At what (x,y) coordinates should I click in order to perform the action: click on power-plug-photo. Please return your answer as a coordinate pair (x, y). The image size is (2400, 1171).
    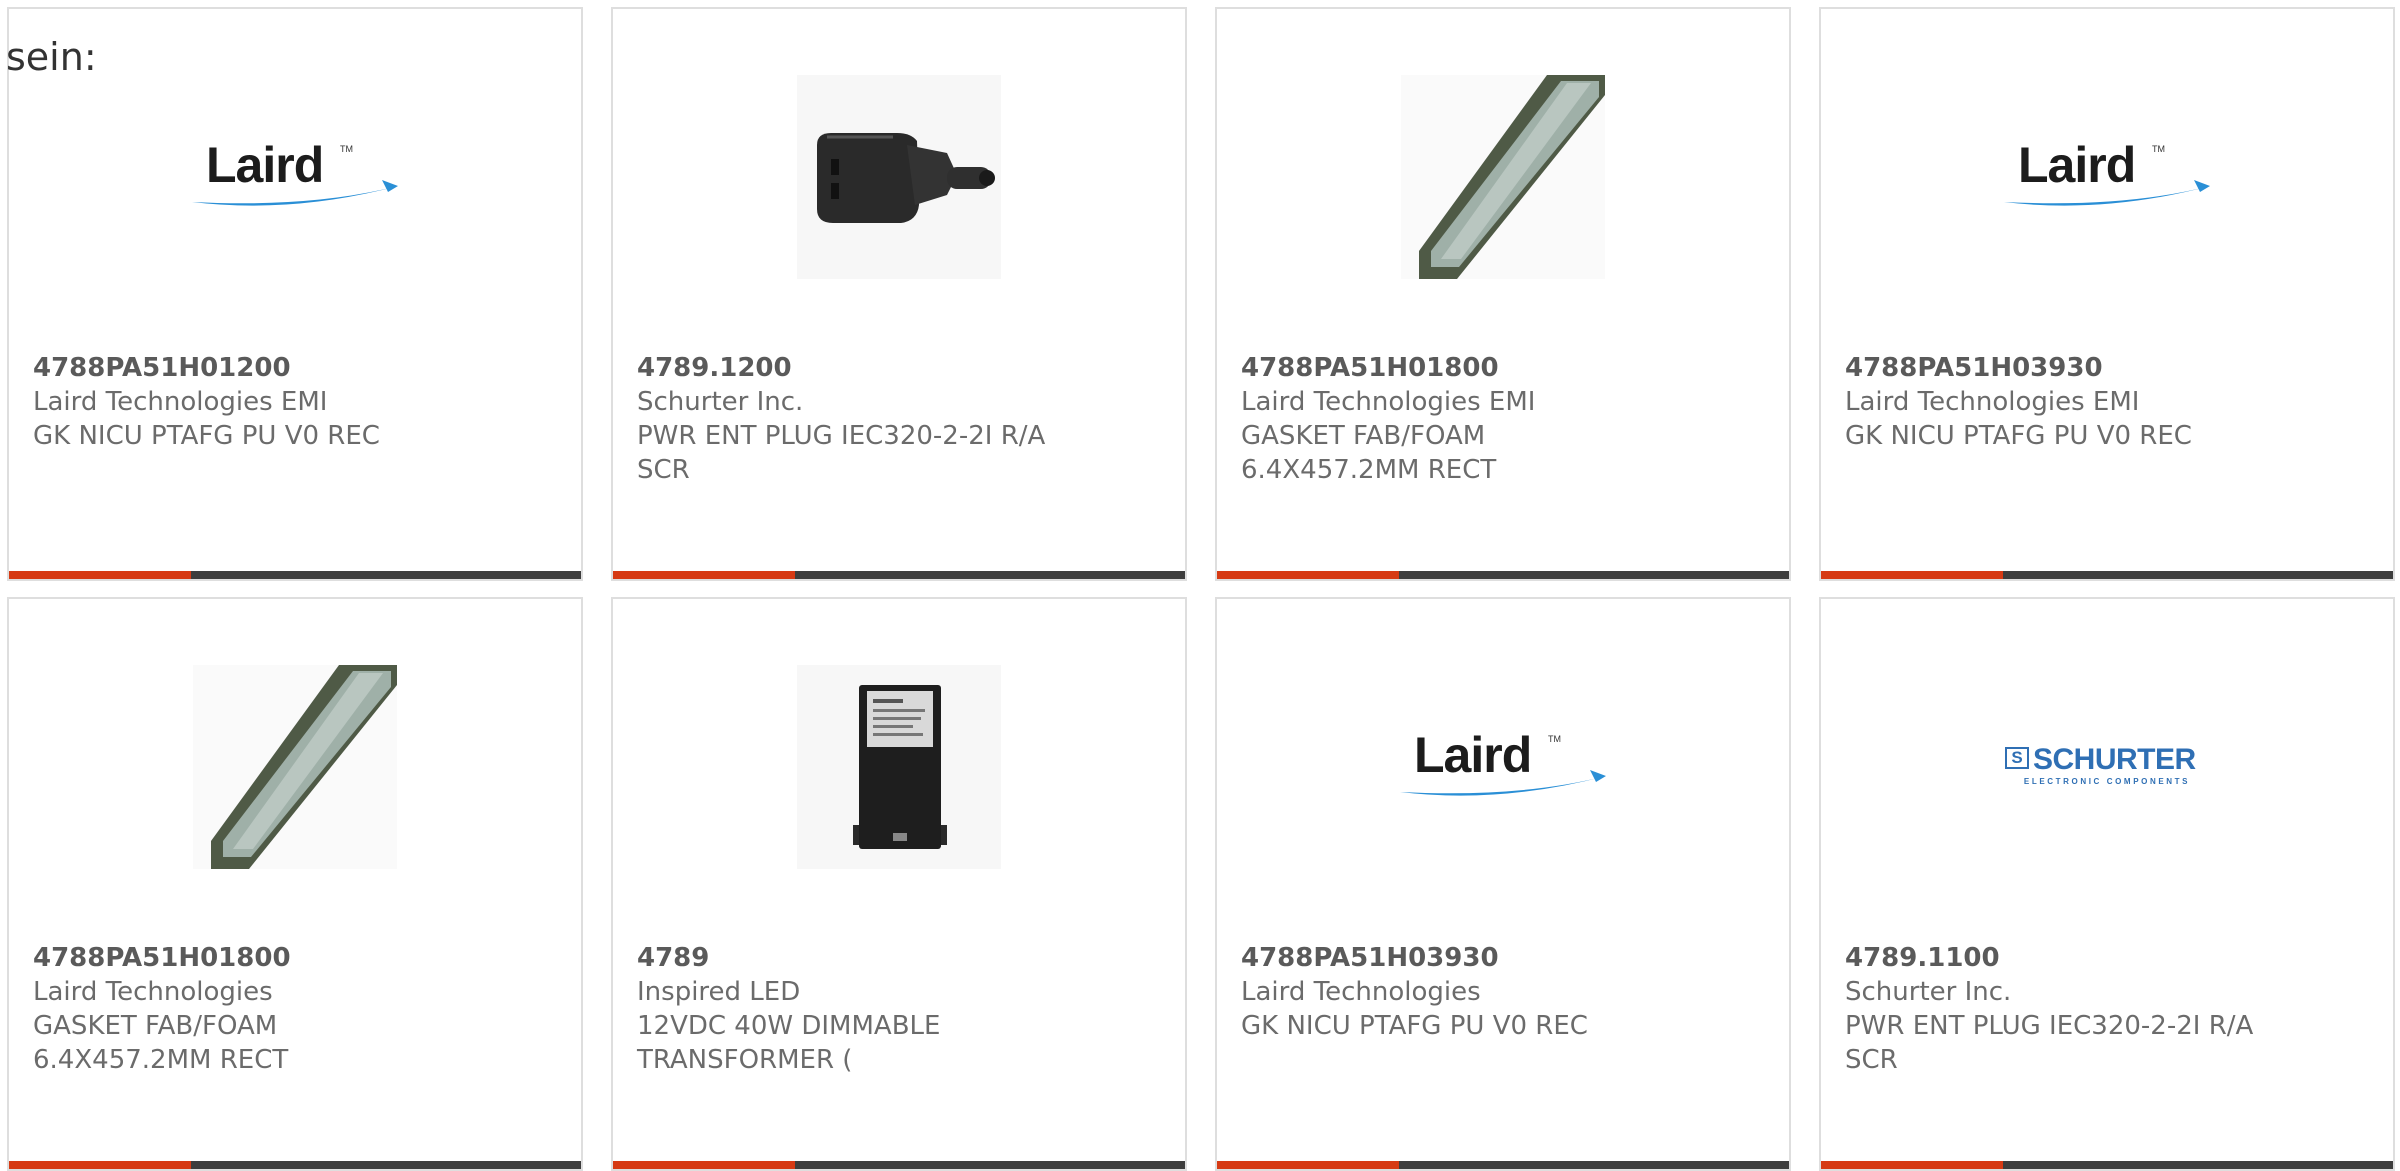
    Looking at the image, I should click on (899, 177).